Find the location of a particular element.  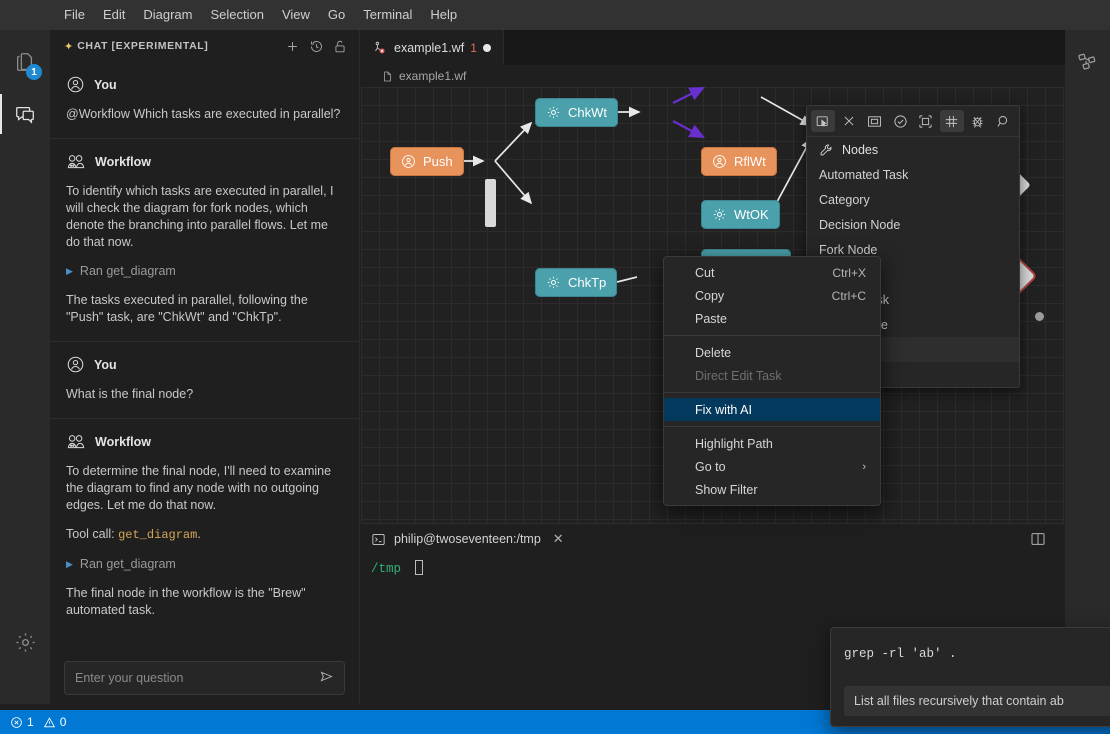

breadcrumb: example1.wf is located at coordinates (713, 76).